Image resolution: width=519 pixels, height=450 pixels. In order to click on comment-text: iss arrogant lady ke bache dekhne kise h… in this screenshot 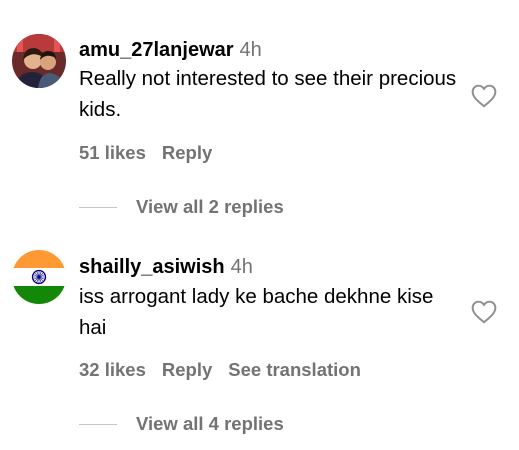, I will do `click(256, 312)`.